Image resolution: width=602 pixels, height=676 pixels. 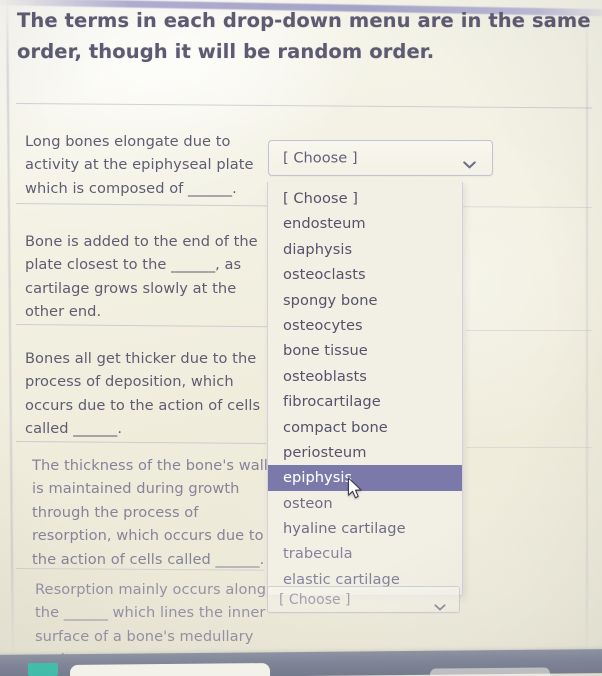 What do you see at coordinates (365, 325) in the screenshot?
I see `option-item: osteocytes` at bounding box center [365, 325].